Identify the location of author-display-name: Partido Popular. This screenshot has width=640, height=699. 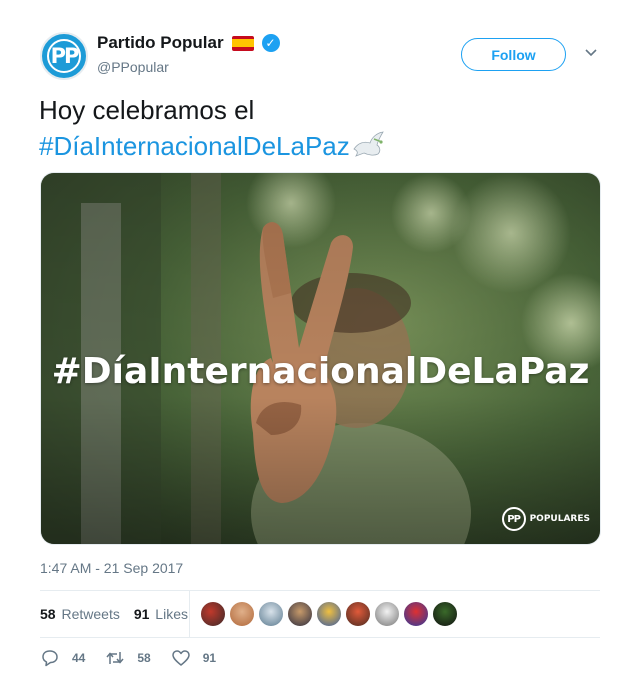
(160, 43).